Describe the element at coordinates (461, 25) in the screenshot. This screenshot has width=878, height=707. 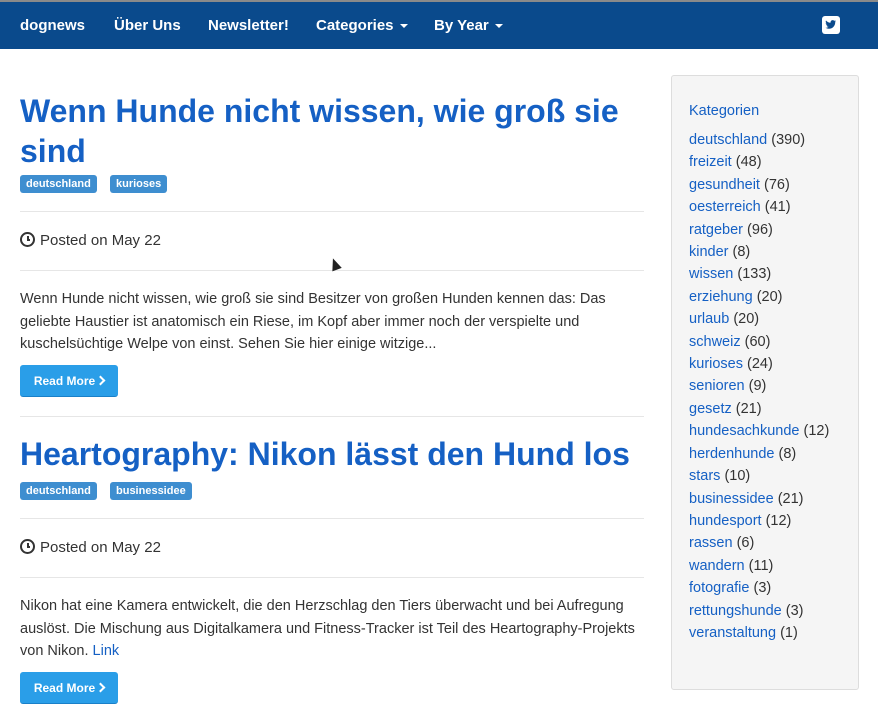
I see `nav-by-year-label: By Year` at that location.